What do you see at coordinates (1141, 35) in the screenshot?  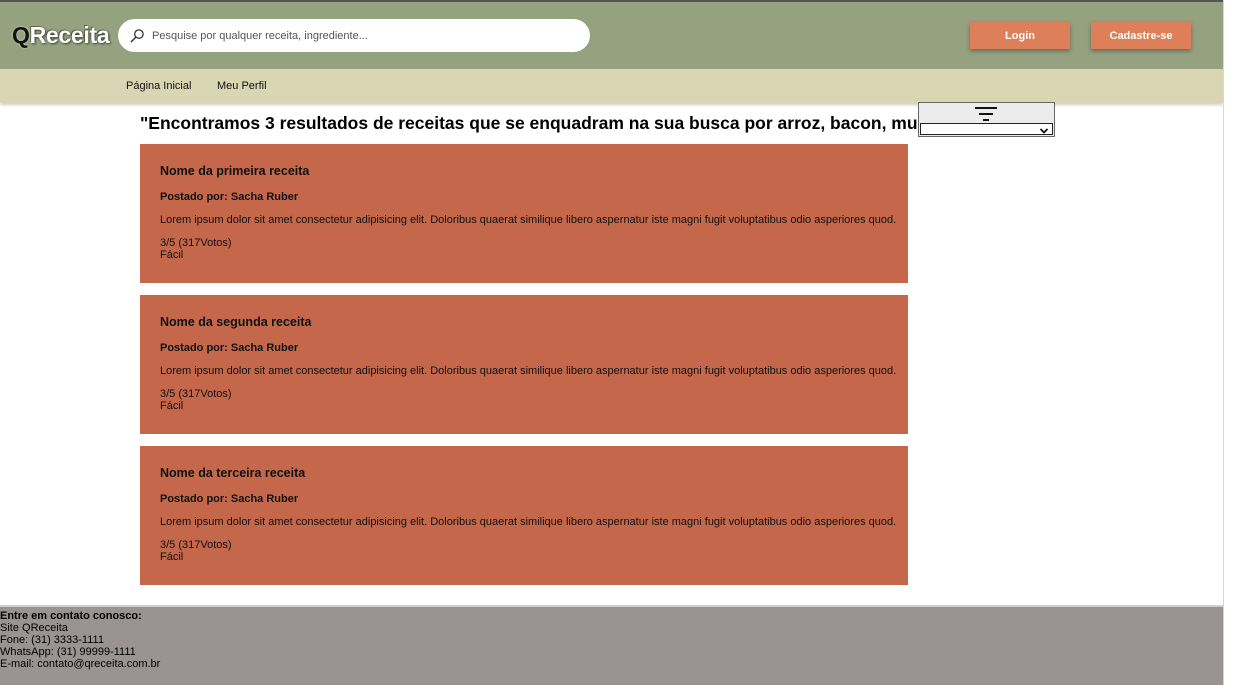 I see `signup-button: Cadastre-se` at bounding box center [1141, 35].